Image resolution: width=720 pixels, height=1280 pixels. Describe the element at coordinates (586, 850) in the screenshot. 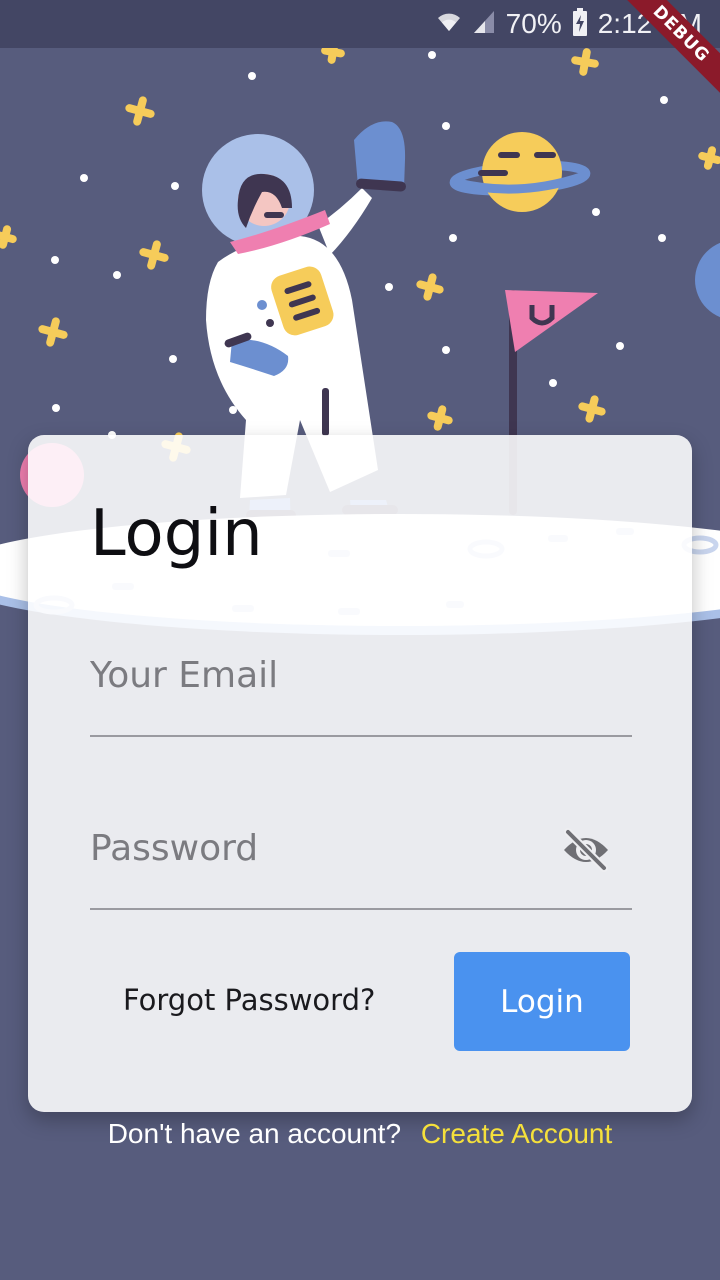

I see `visibility-off-icon` at that location.